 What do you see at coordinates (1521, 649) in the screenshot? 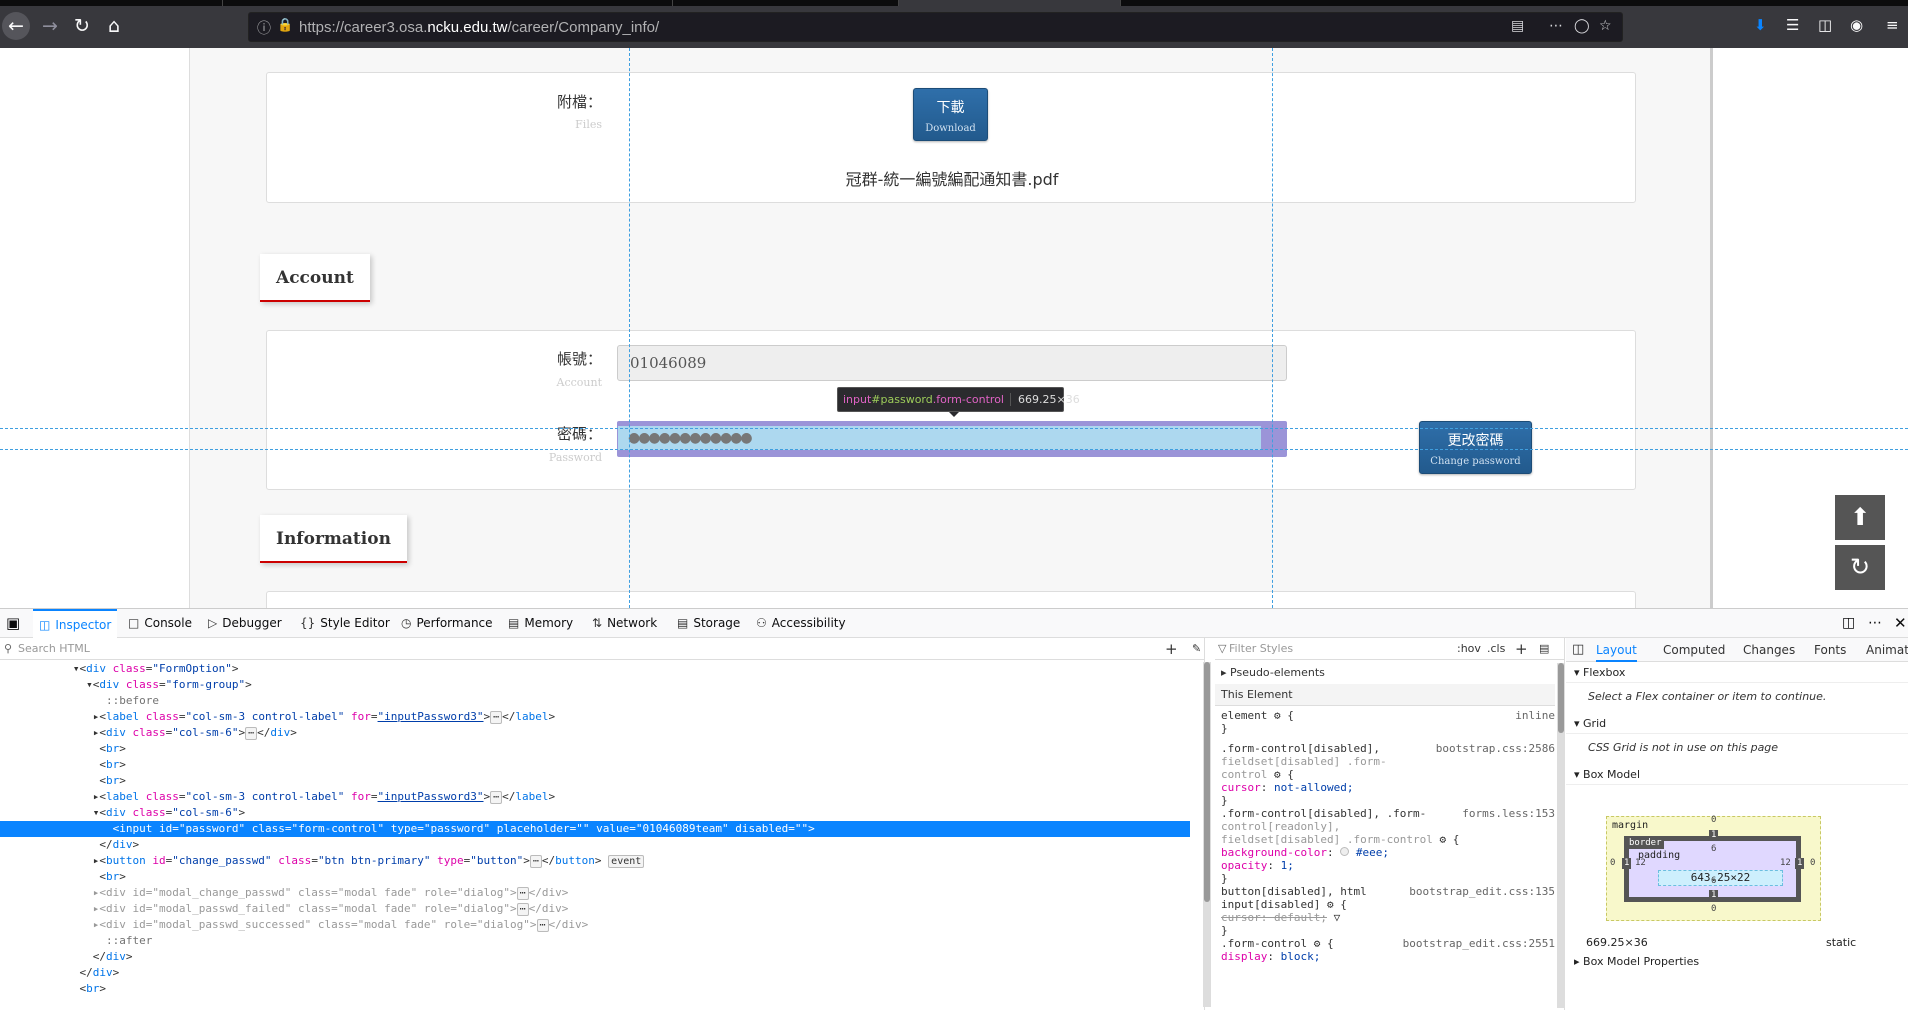
I see `add-rule-icon: +` at bounding box center [1521, 649].